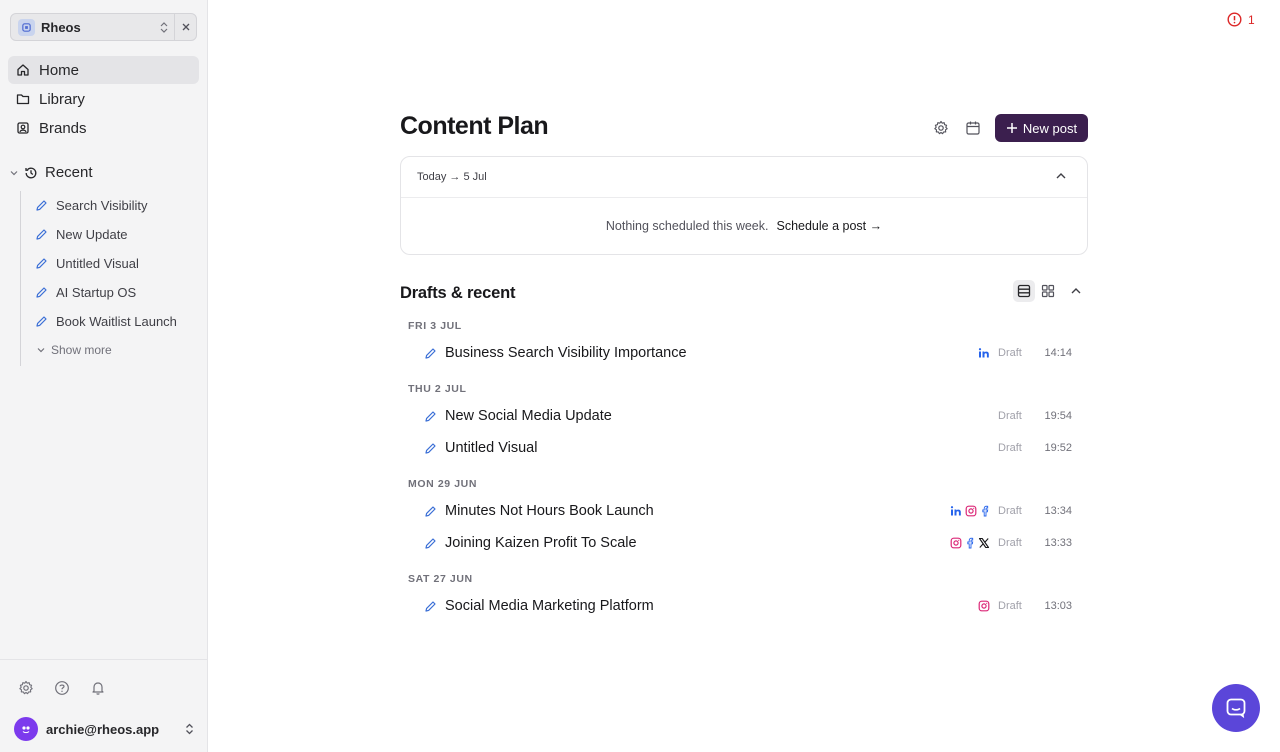  I want to click on post-time: 14:14, so click(1058, 353).